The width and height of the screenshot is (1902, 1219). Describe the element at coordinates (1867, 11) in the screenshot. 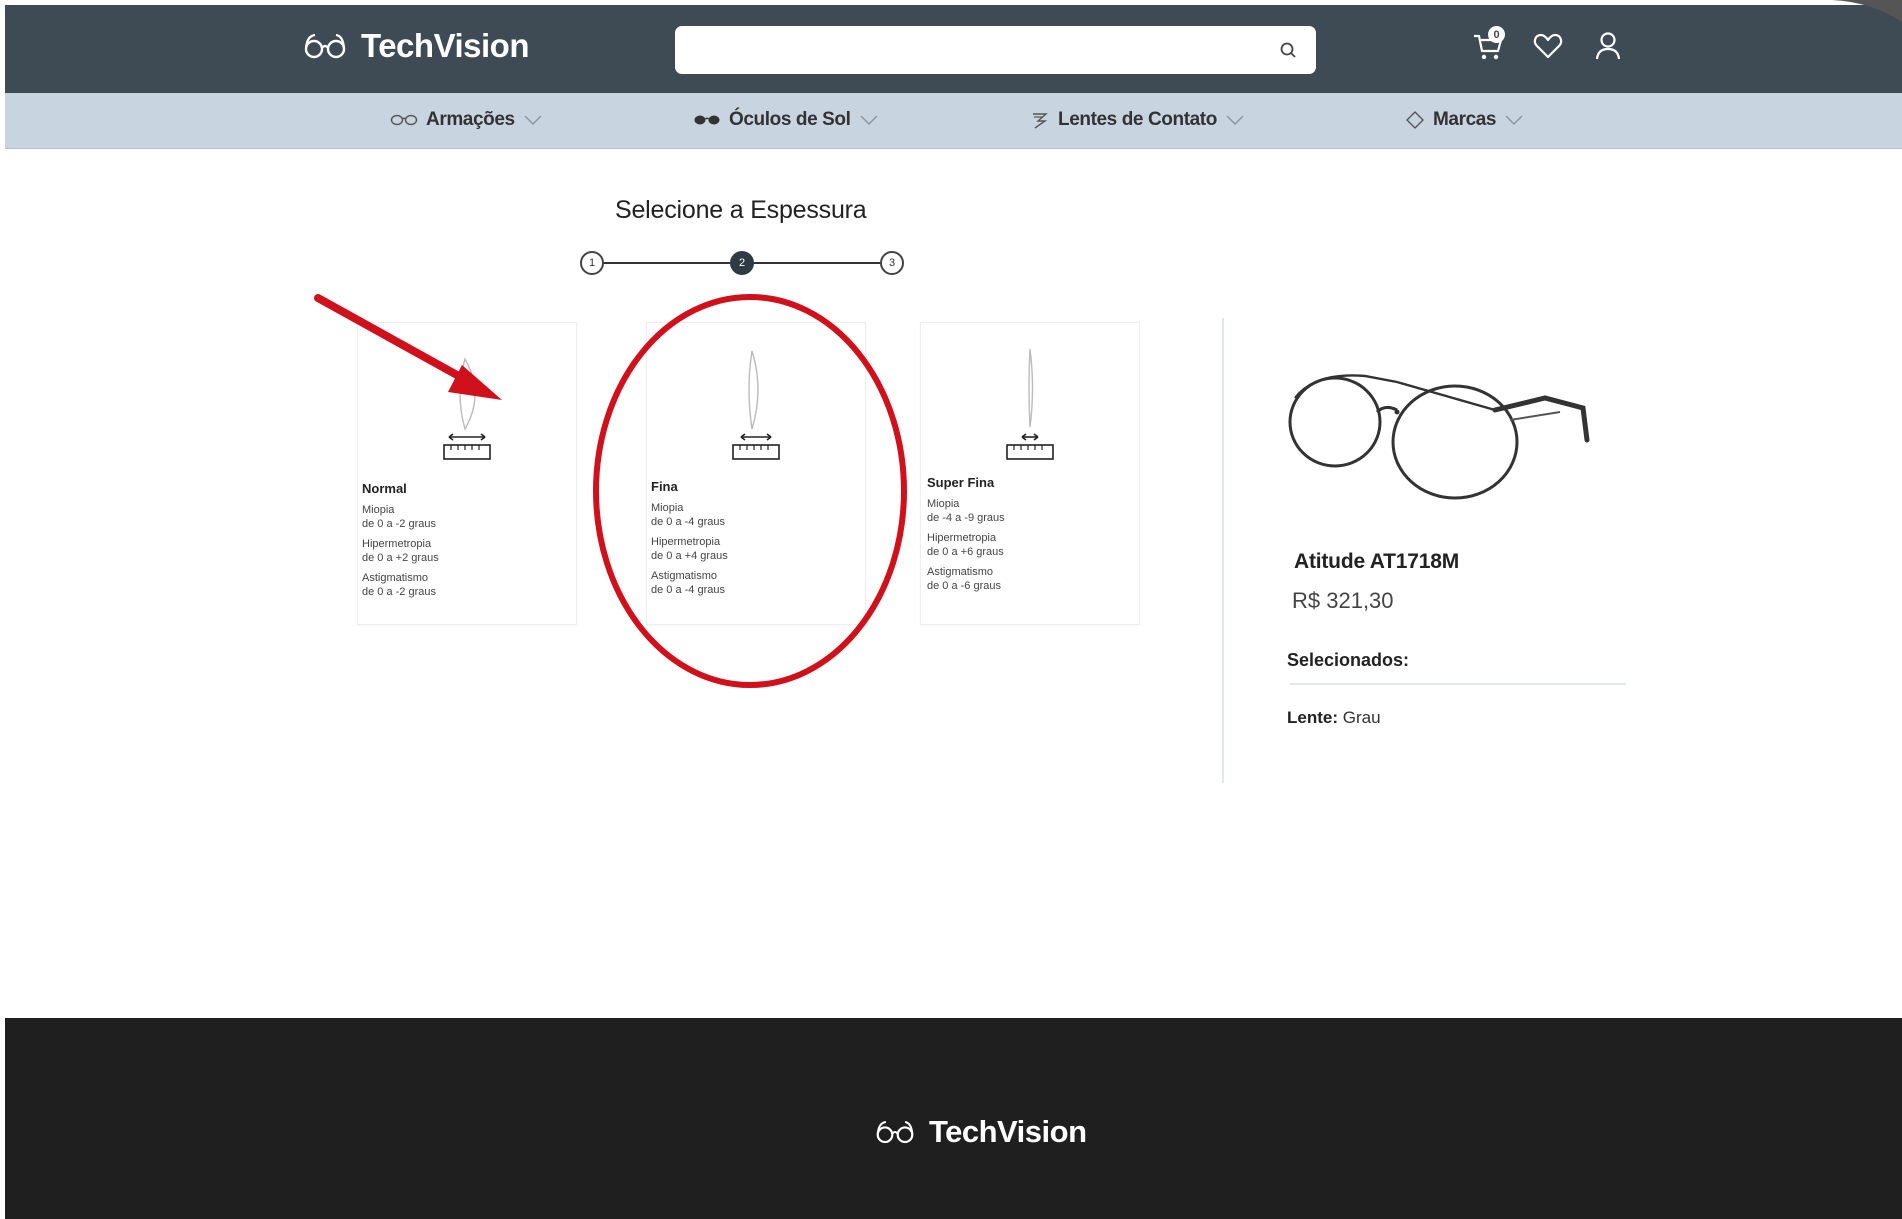

I see `window-corner-decoration` at that location.